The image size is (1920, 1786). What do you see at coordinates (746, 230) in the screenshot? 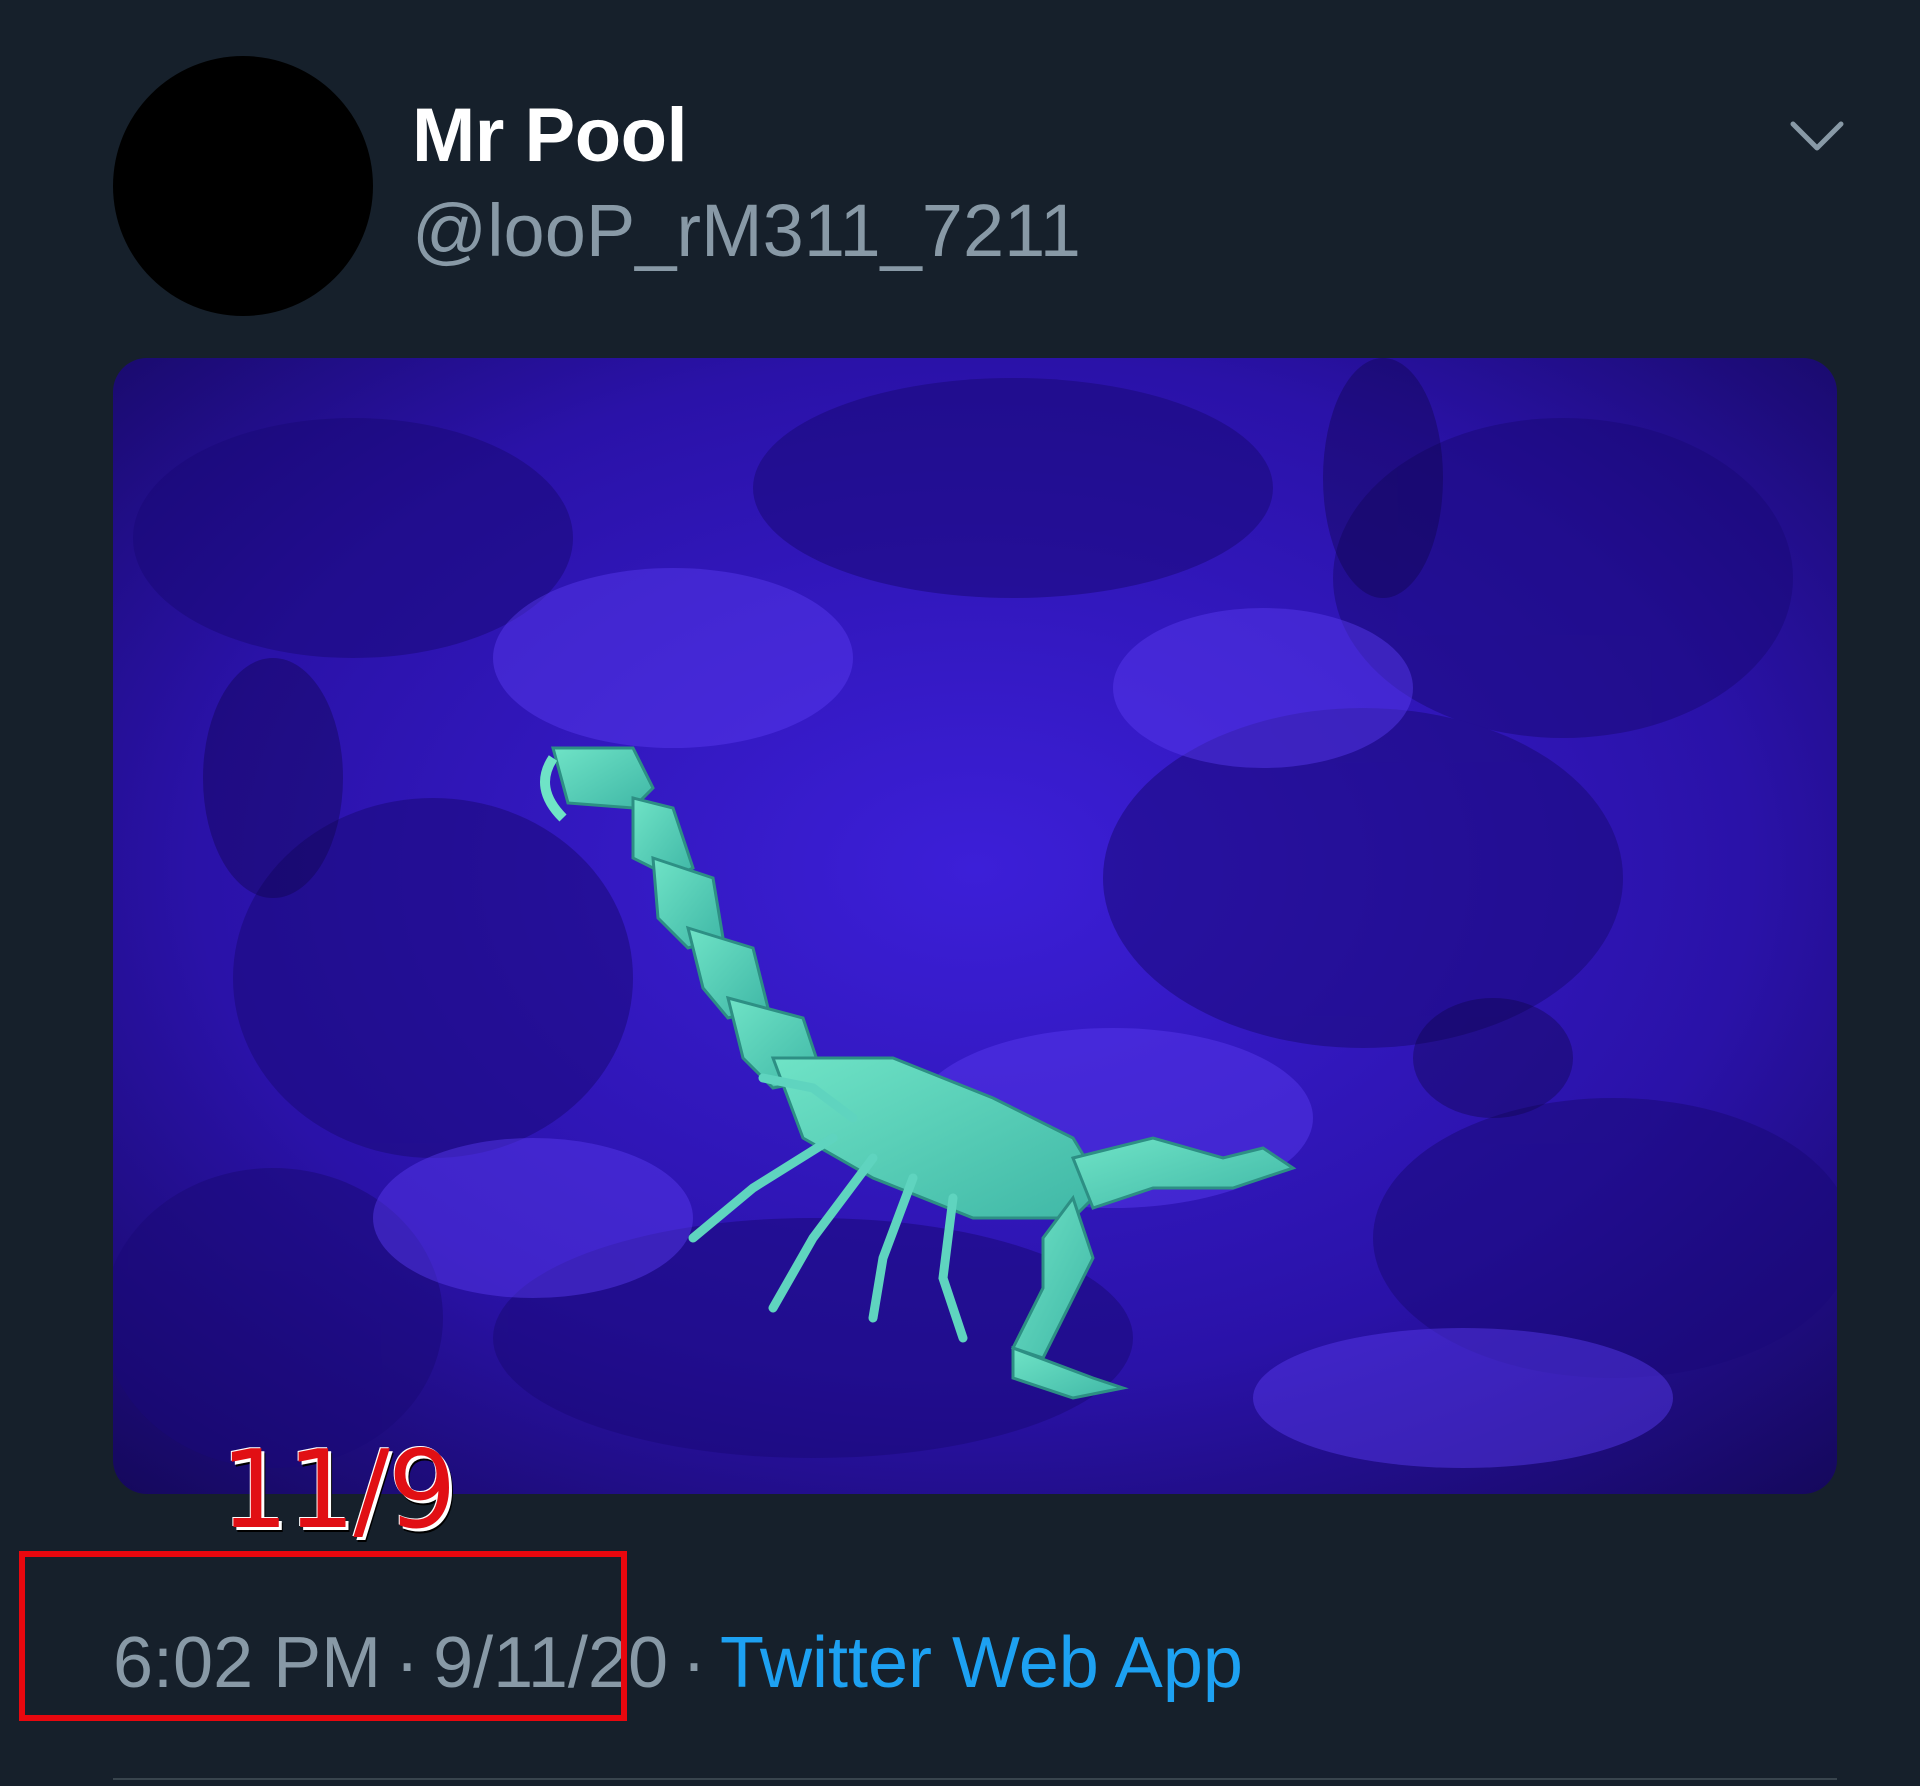
I see `user-handle: @looP_rM311_7211` at bounding box center [746, 230].